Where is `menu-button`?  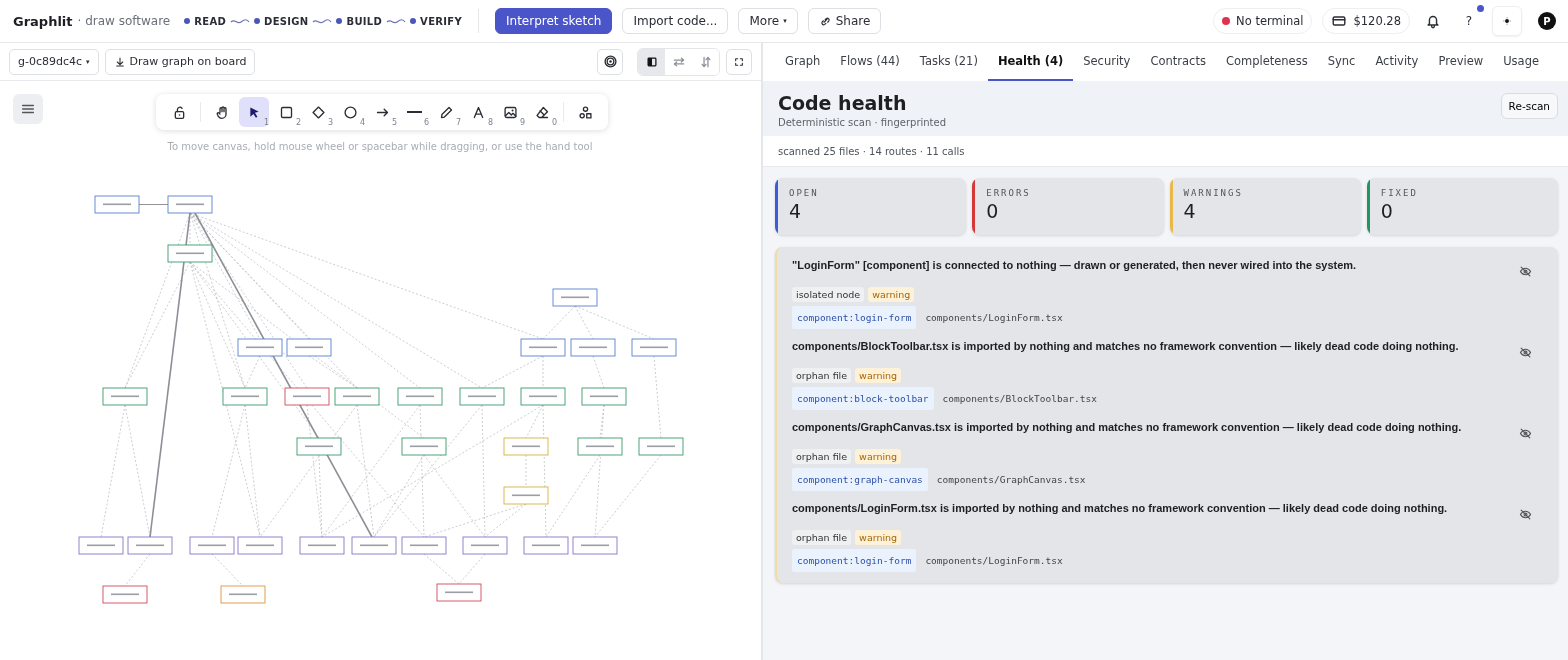
menu-button is located at coordinates (28, 109).